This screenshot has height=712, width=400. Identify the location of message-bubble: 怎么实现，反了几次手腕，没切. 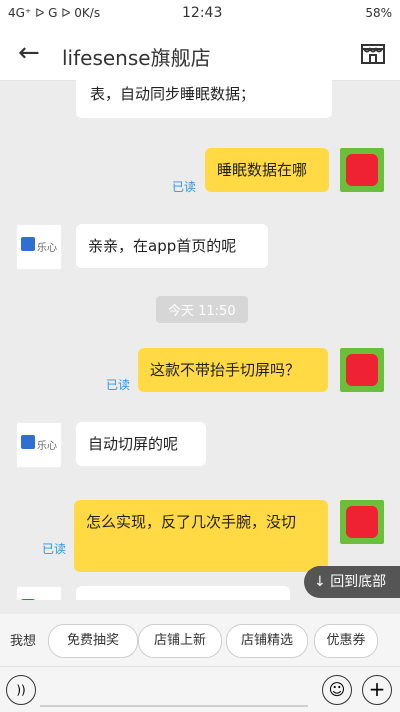
(201, 536).